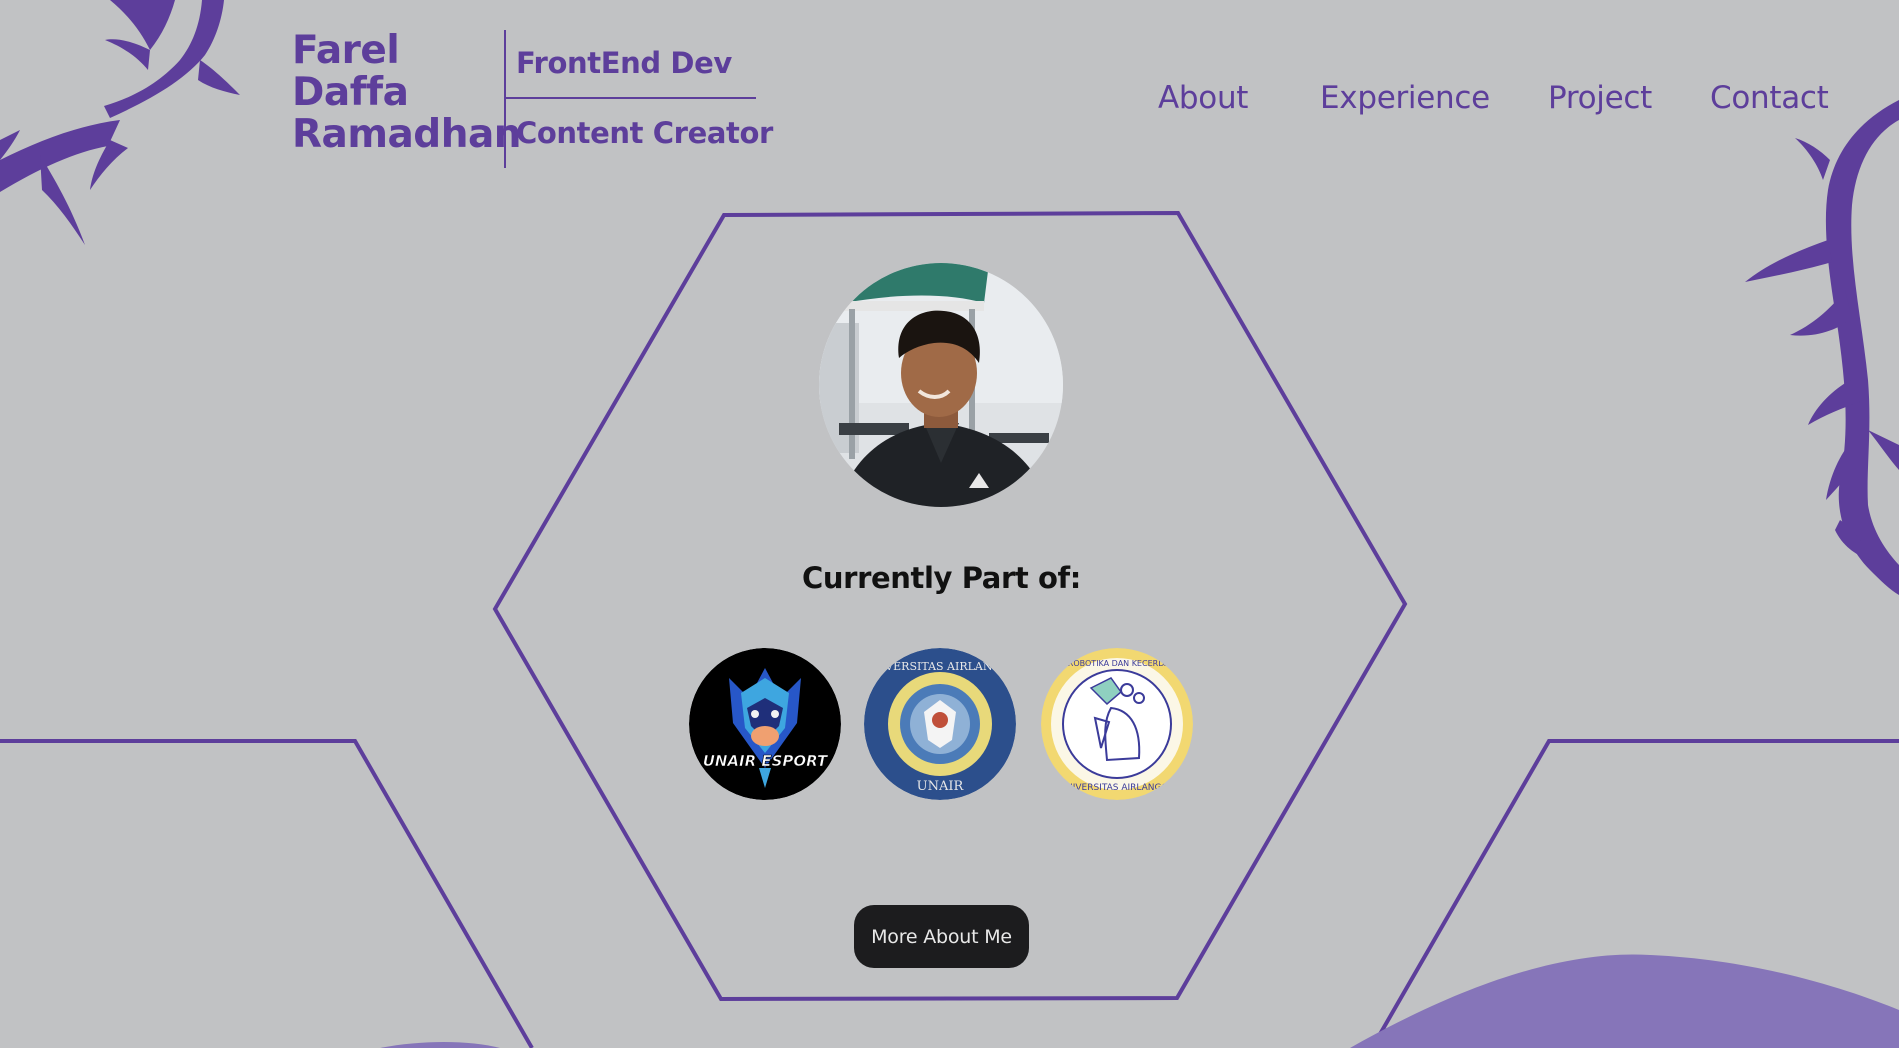 The width and height of the screenshot is (1899, 1048). Describe the element at coordinates (120, 122) in the screenshot. I see `thorn-vine-top-left` at that location.